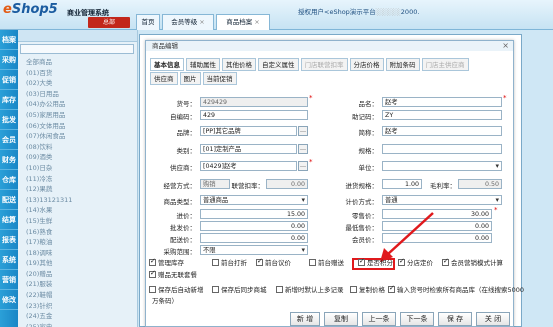  I want to click on tree-item: (18)调味, so click(80, 253).